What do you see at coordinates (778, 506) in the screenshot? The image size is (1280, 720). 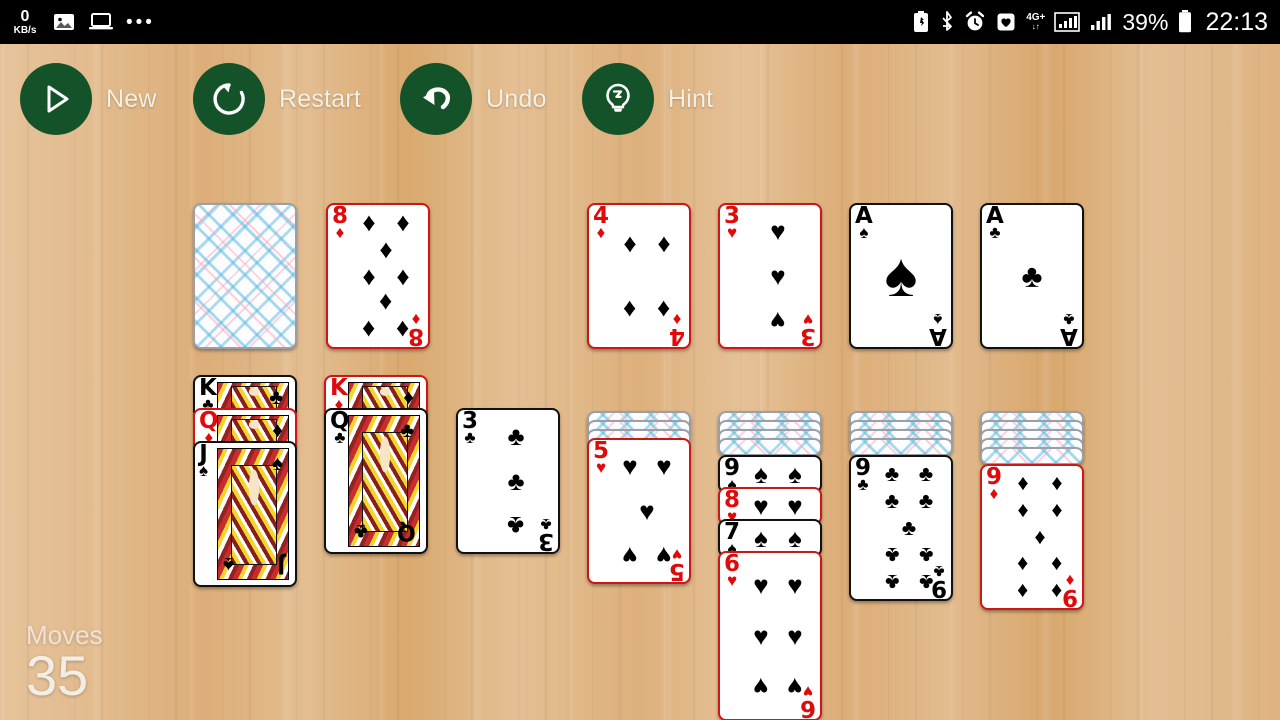 I see `card-pips-8: ♥ ♥` at bounding box center [778, 506].